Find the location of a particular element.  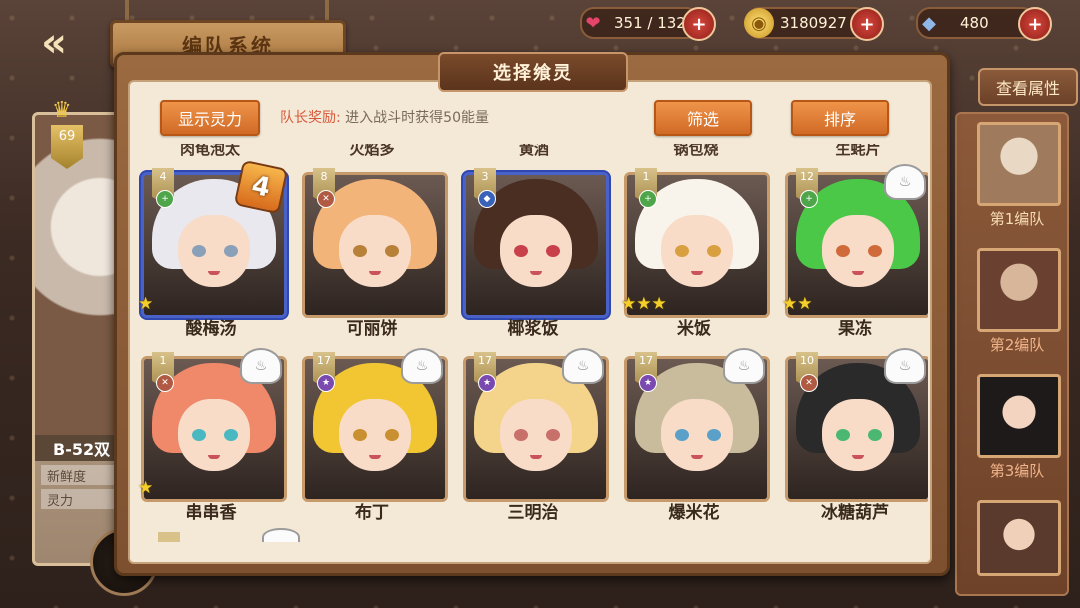

partial-card-name: 黄酒 is located at coordinates (533, 151).